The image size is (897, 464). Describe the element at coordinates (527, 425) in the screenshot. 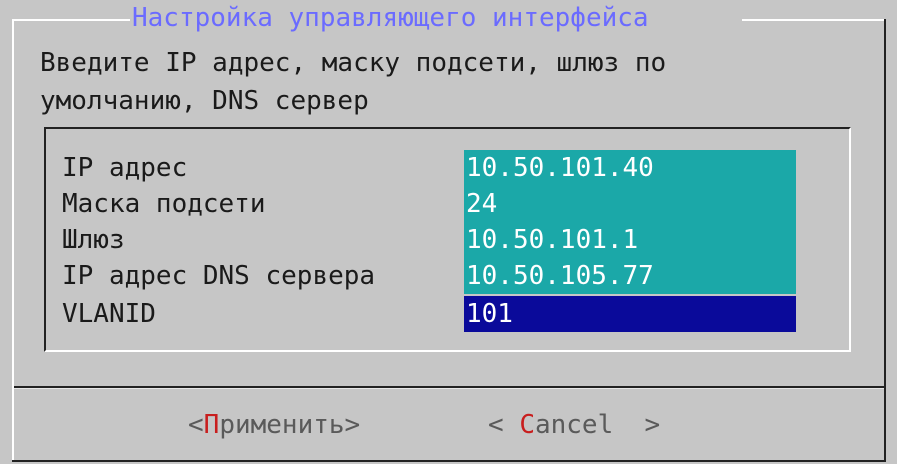

I see `cancel-button-hotkey: C` at that location.